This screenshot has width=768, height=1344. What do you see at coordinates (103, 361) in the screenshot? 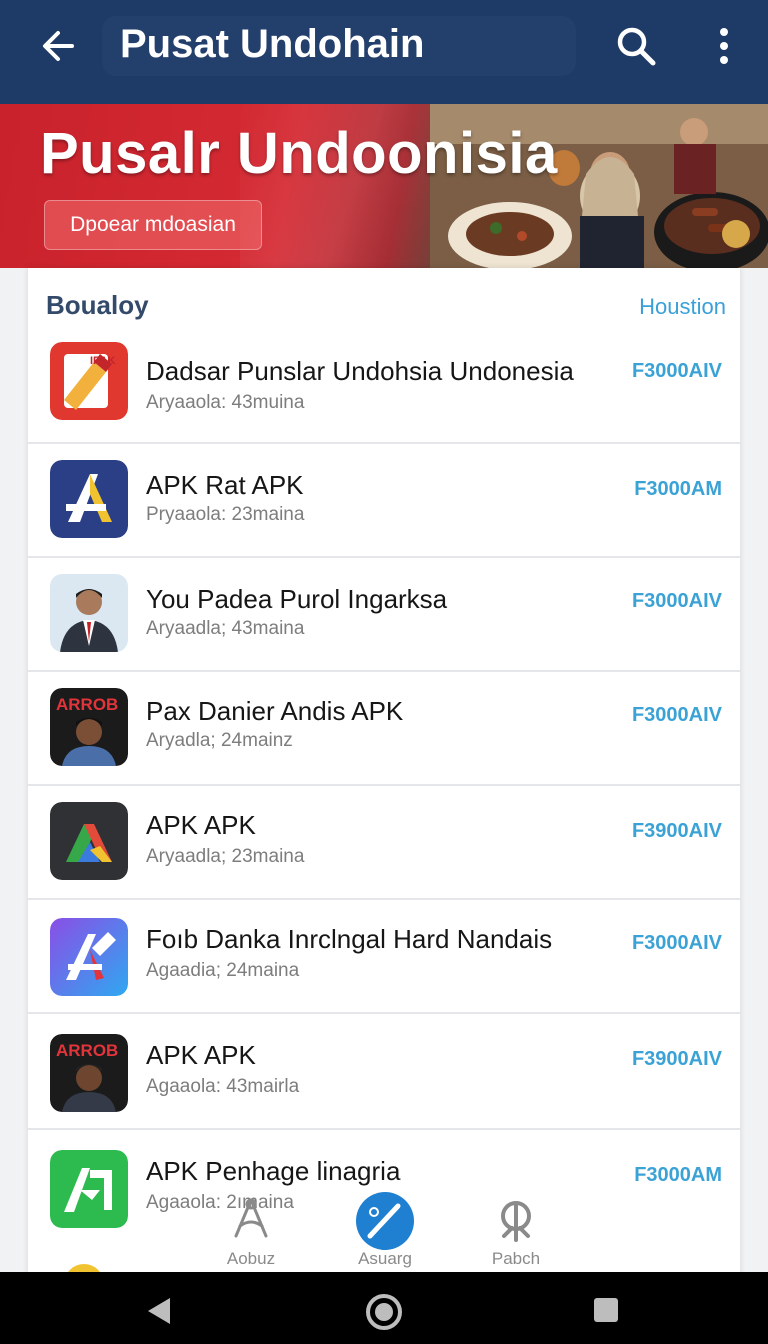
I see `svg-text: IPAK` at bounding box center [103, 361].